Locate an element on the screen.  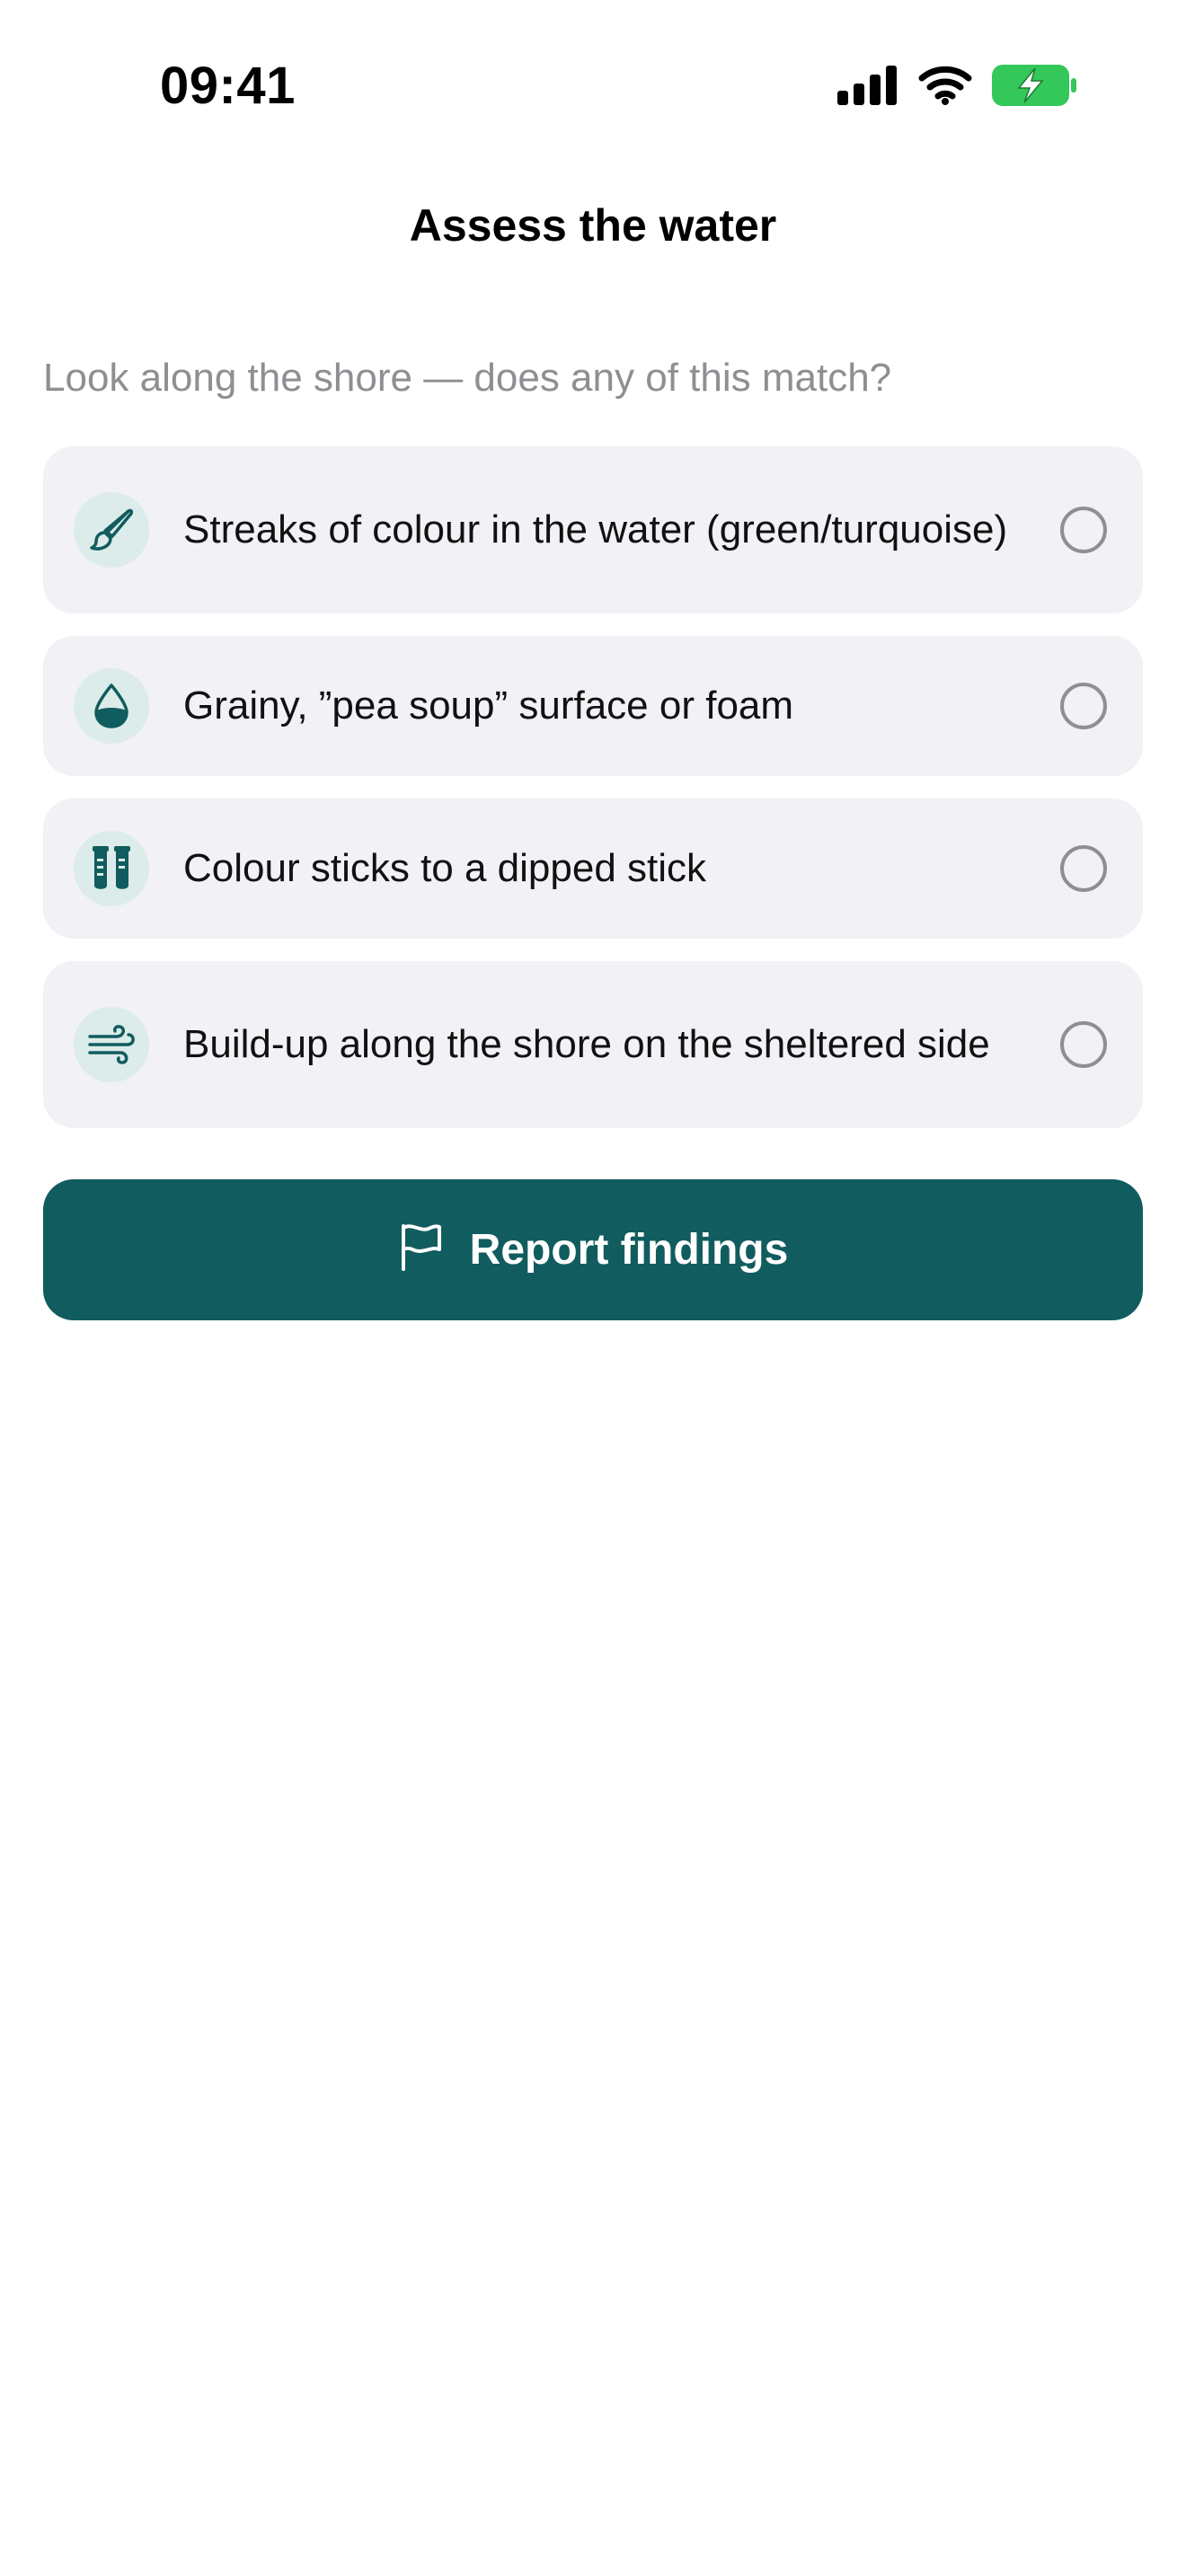
report-findings-button: Report findings is located at coordinates (593, 1249).